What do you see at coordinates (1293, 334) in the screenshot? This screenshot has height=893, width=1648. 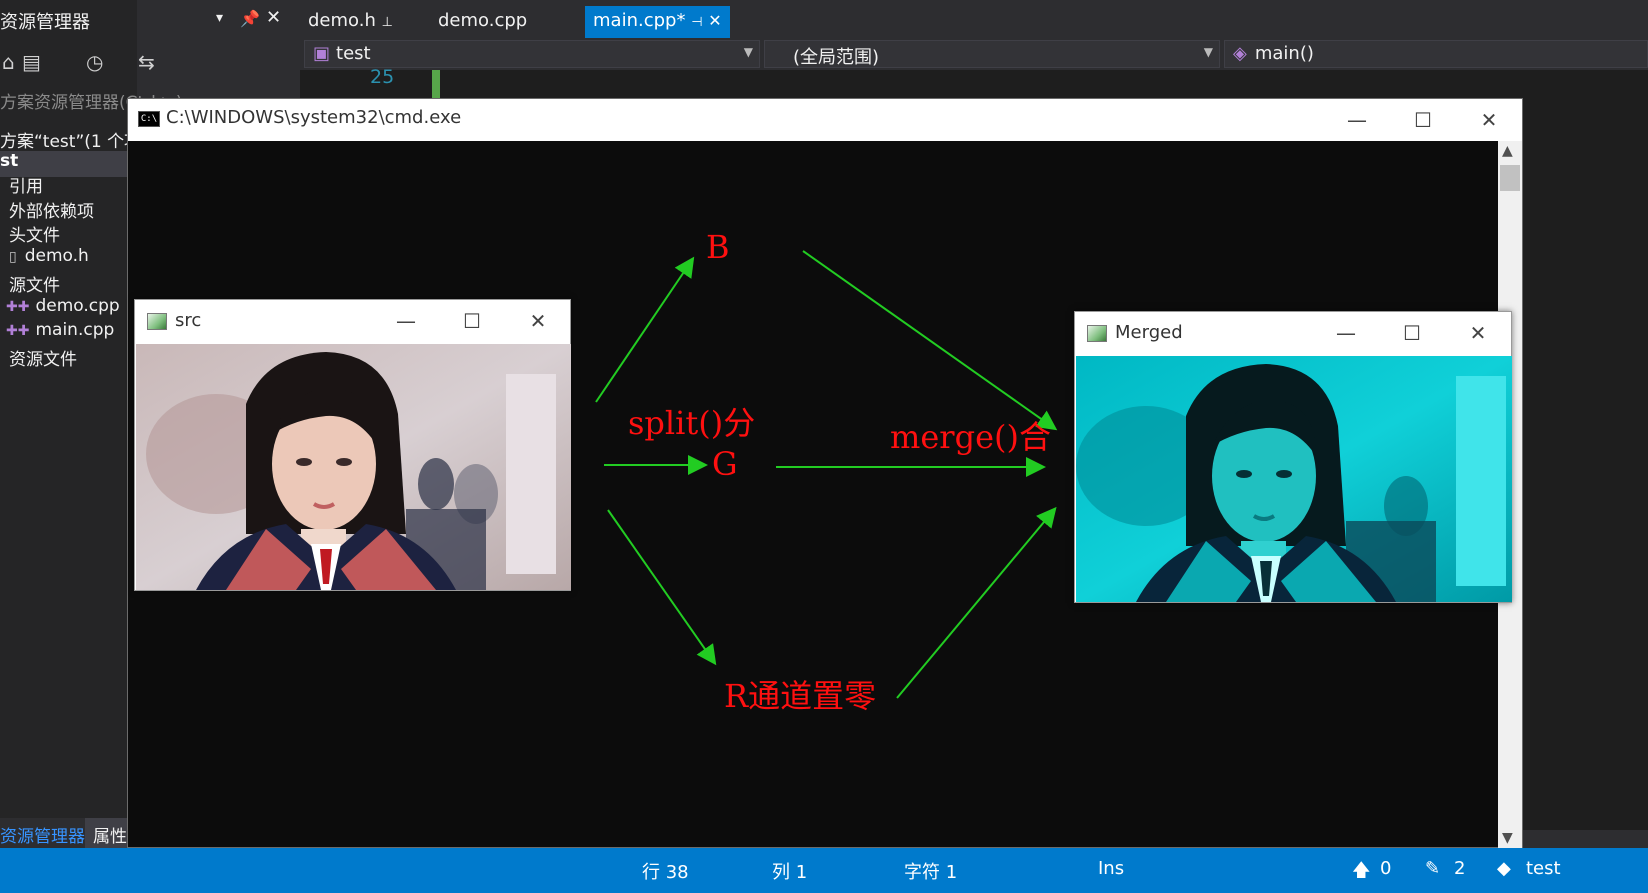 I see `merged-title-bar: Merged — ☐ ✕` at bounding box center [1293, 334].